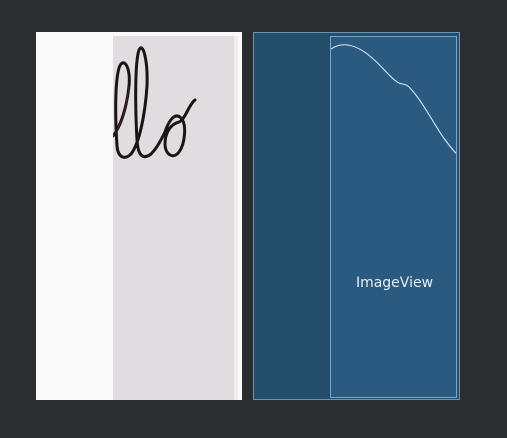 The image size is (507, 438). I want to click on blueprint-strip, so click(292, 216).